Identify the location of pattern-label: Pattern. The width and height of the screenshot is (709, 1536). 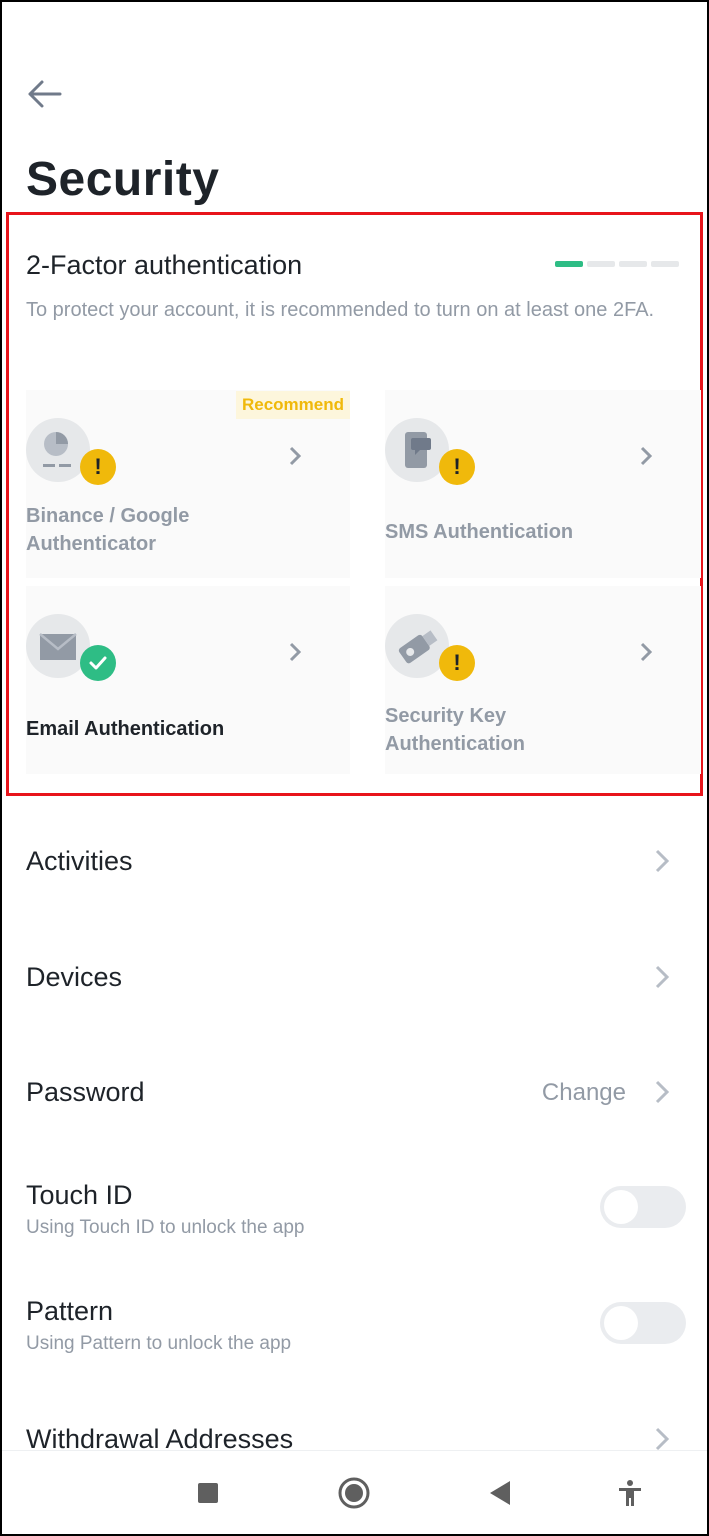
(70, 1311).